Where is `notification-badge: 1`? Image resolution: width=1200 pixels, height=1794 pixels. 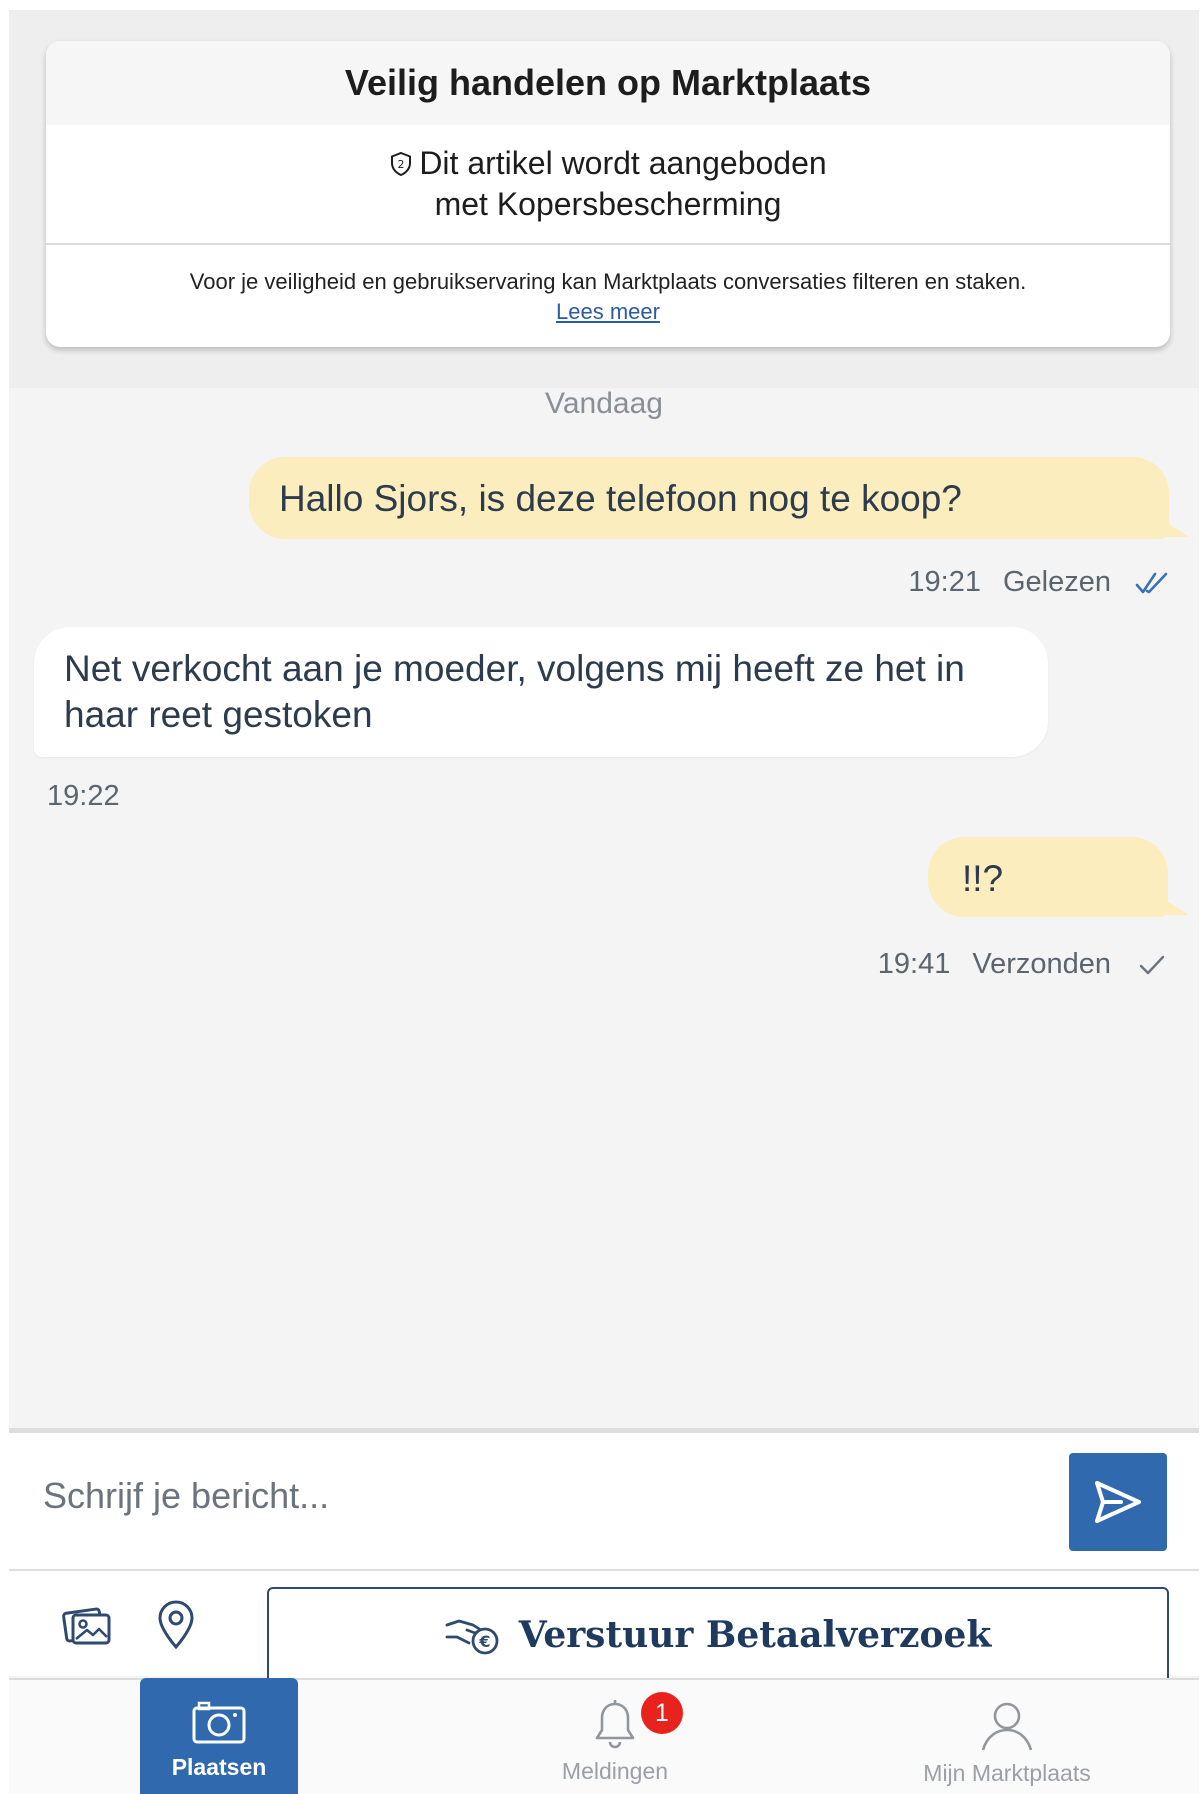
notification-badge: 1 is located at coordinates (662, 1713).